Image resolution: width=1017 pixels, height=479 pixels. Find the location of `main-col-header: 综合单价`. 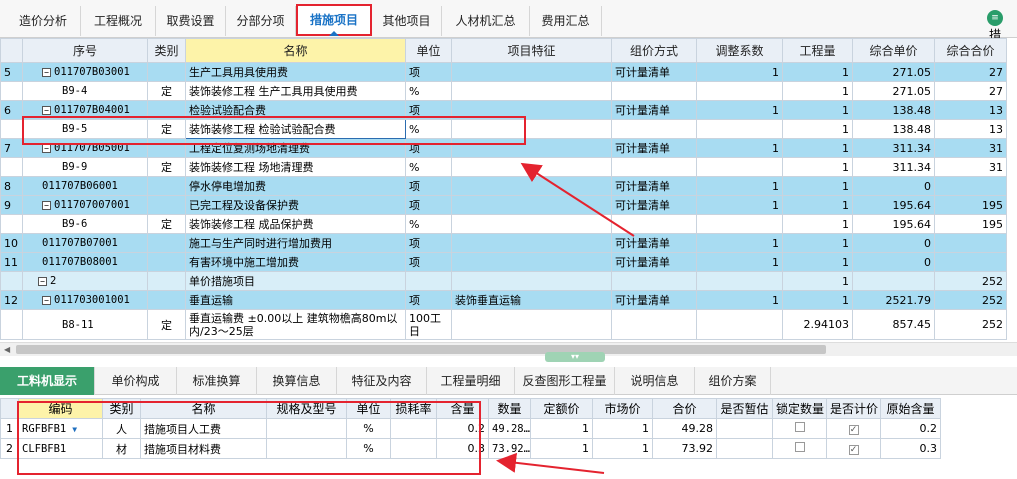

main-col-header: 综合单价 is located at coordinates (893, 50).